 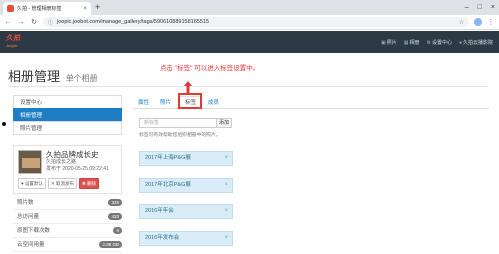 I want to click on tag-item: 2017年北京P&G展 ×, so click(x=186, y=185).